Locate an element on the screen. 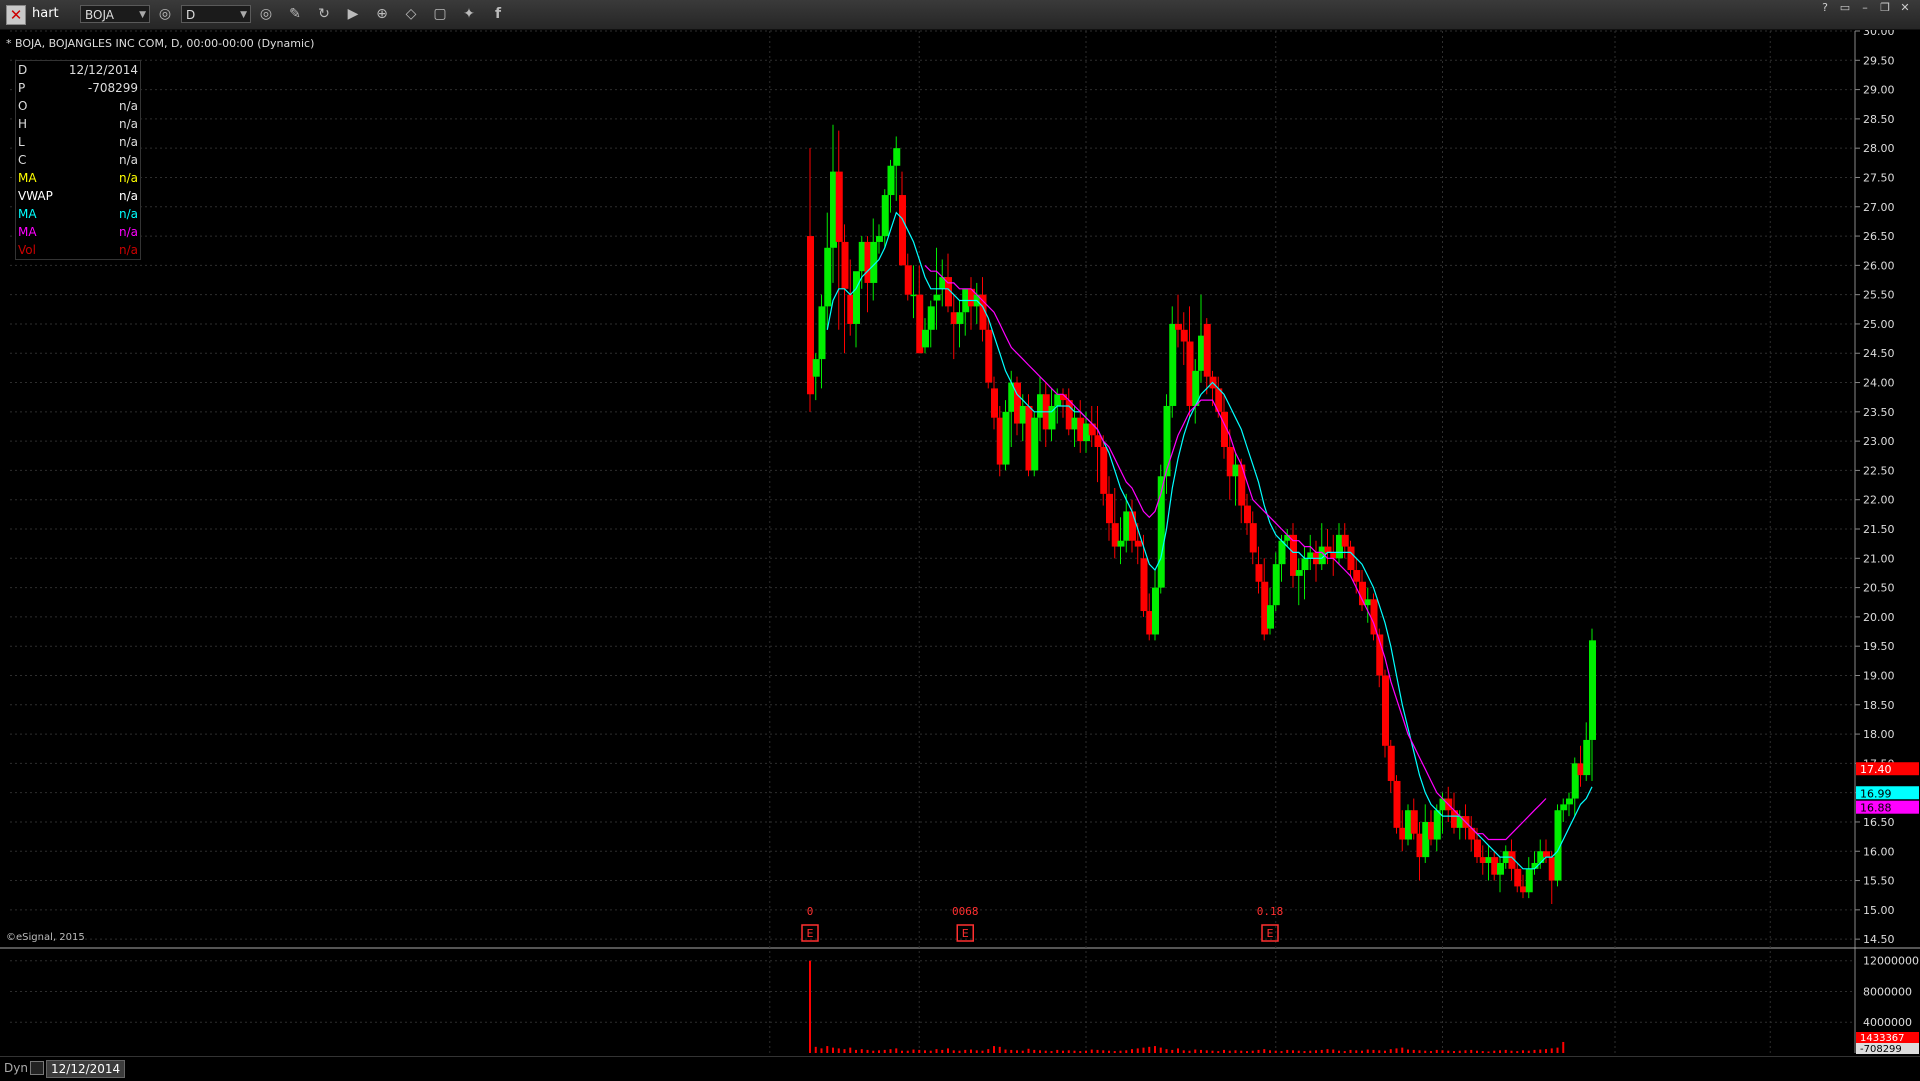  minimize-button: – is located at coordinates (1865, 8).